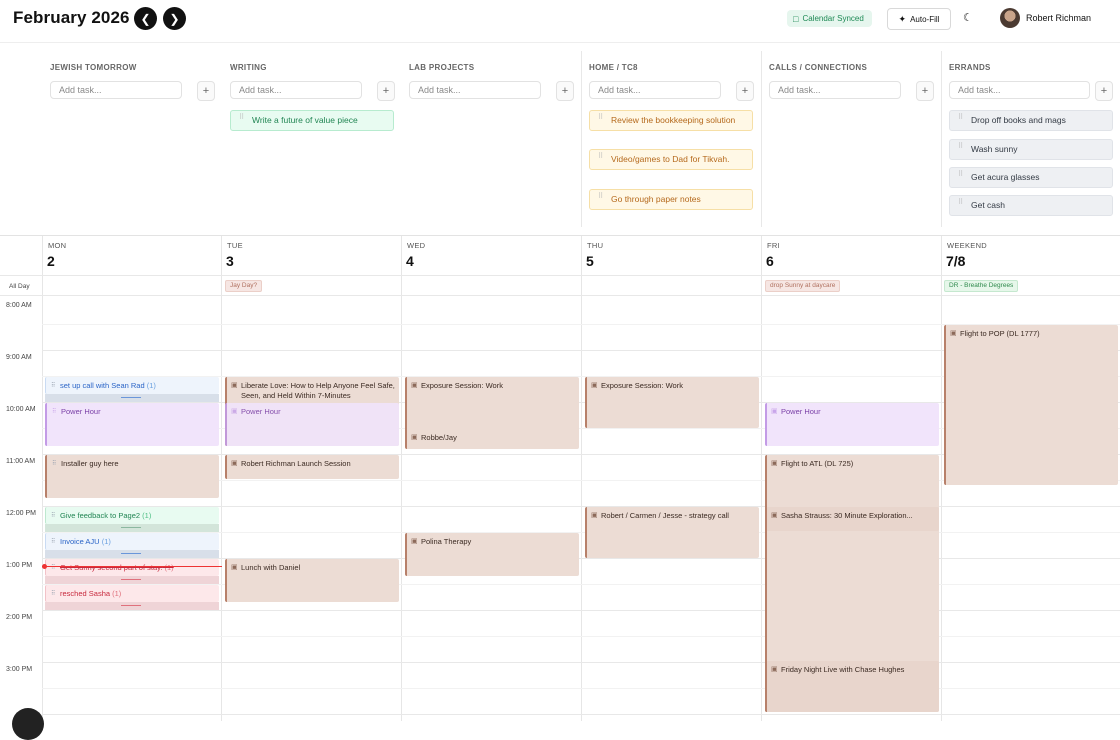 The width and height of the screenshot is (1120, 740). Describe the element at coordinates (994, 149) in the screenshot. I see `task-label: Wash sunny` at that location.